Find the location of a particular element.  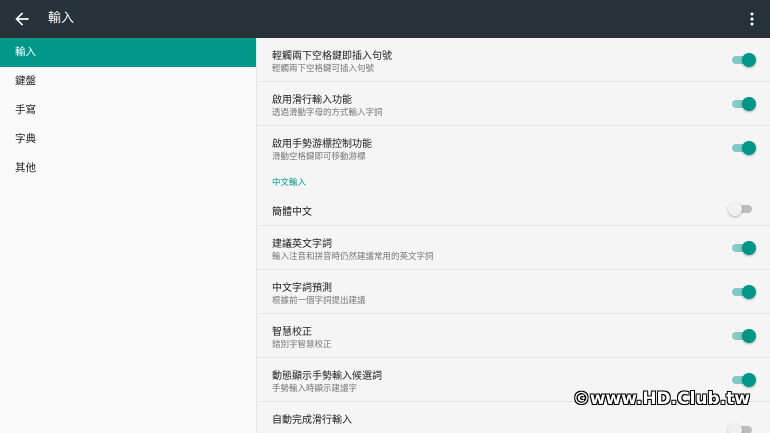

setting-title: 自動完成滑行輸入 is located at coordinates (312, 420).